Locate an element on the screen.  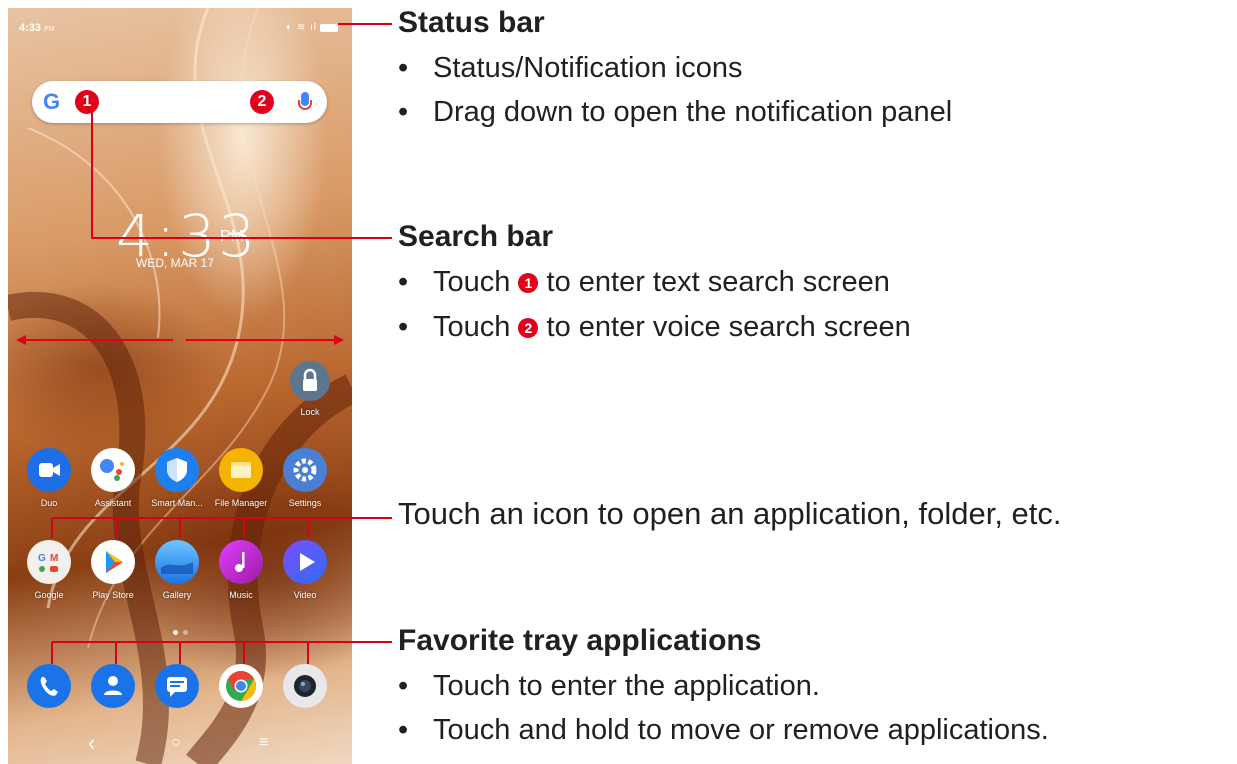
app-label: Music is located at coordinates (241, 595).